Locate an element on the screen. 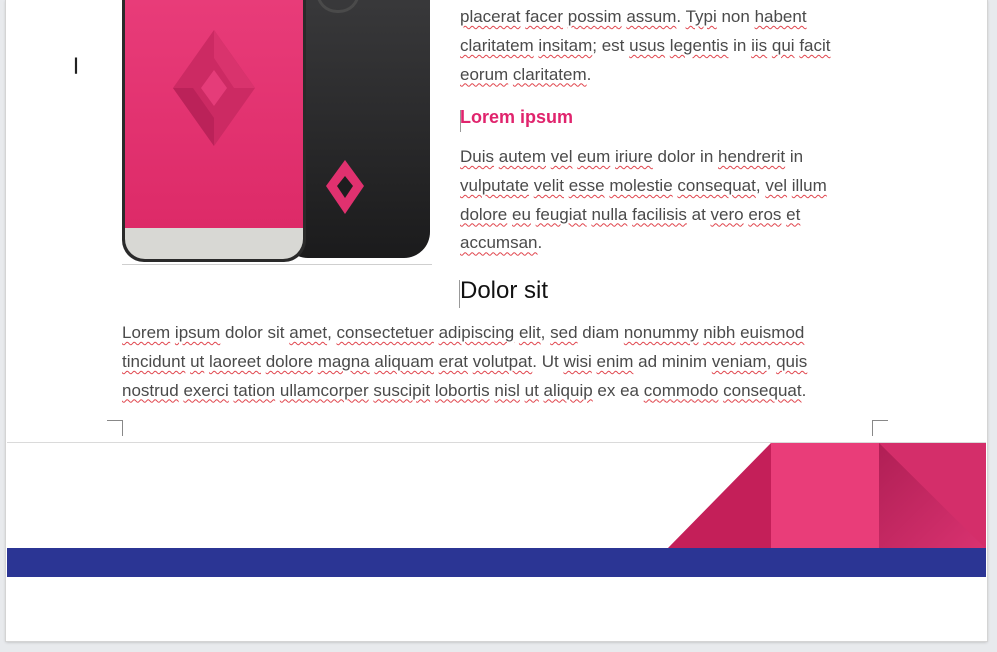 This screenshot has width=997, height=652. misspelled-word: amet is located at coordinates (308, 332).